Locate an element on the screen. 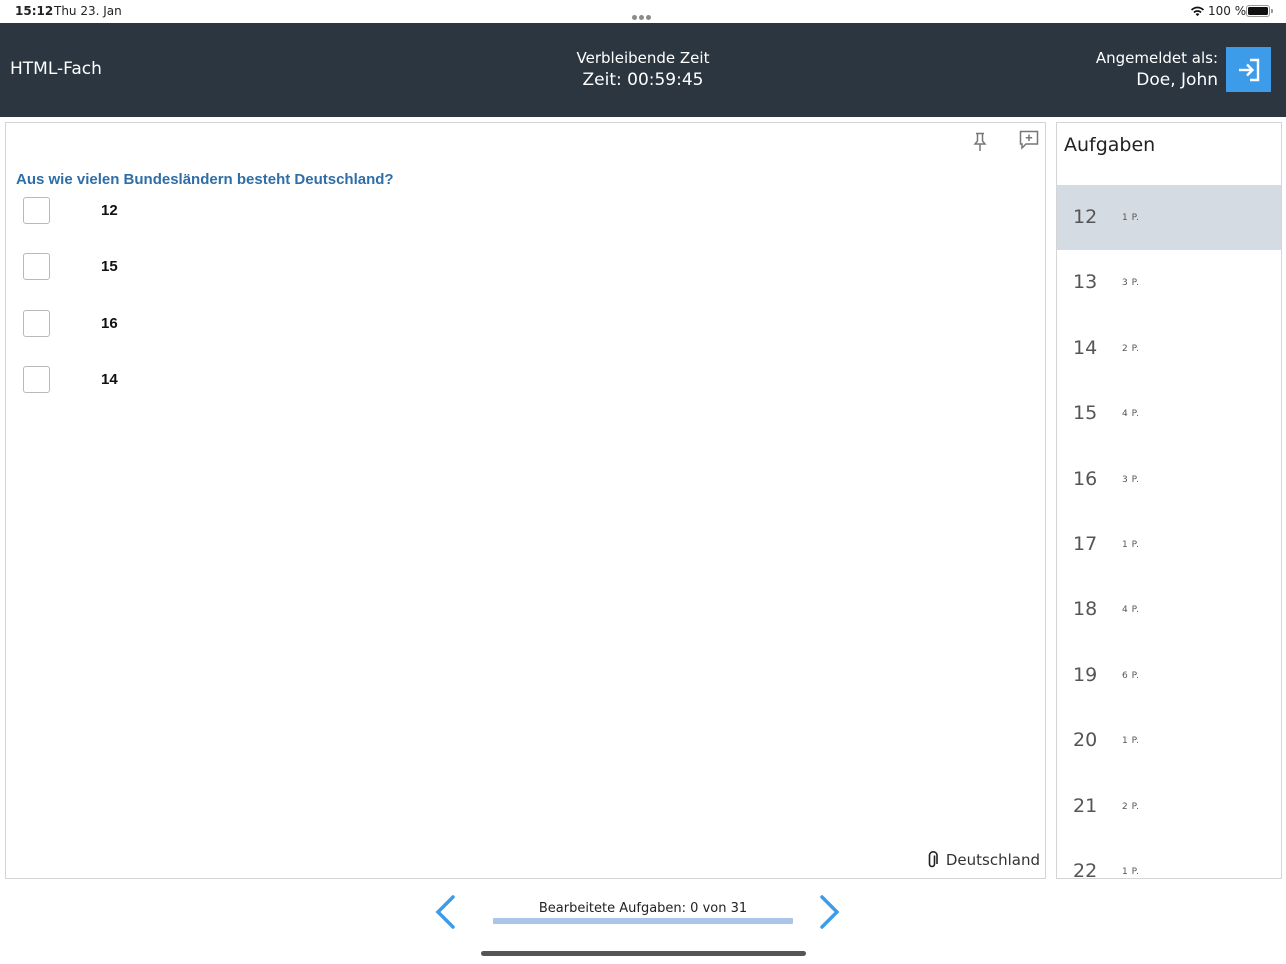 The image size is (1286, 964). subject-title: HTML-Fach is located at coordinates (56, 69).